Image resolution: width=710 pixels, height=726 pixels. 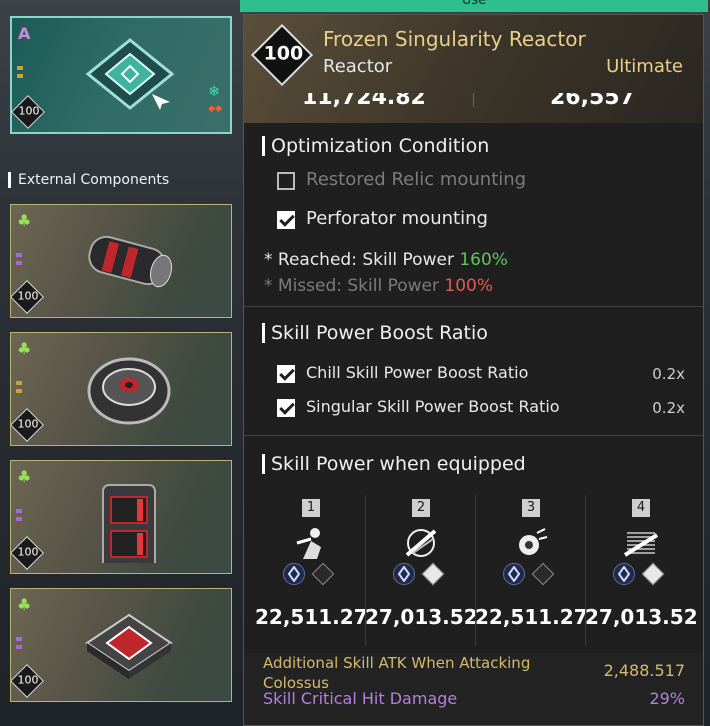 I want to click on slot-number: 1, so click(x=311, y=508).